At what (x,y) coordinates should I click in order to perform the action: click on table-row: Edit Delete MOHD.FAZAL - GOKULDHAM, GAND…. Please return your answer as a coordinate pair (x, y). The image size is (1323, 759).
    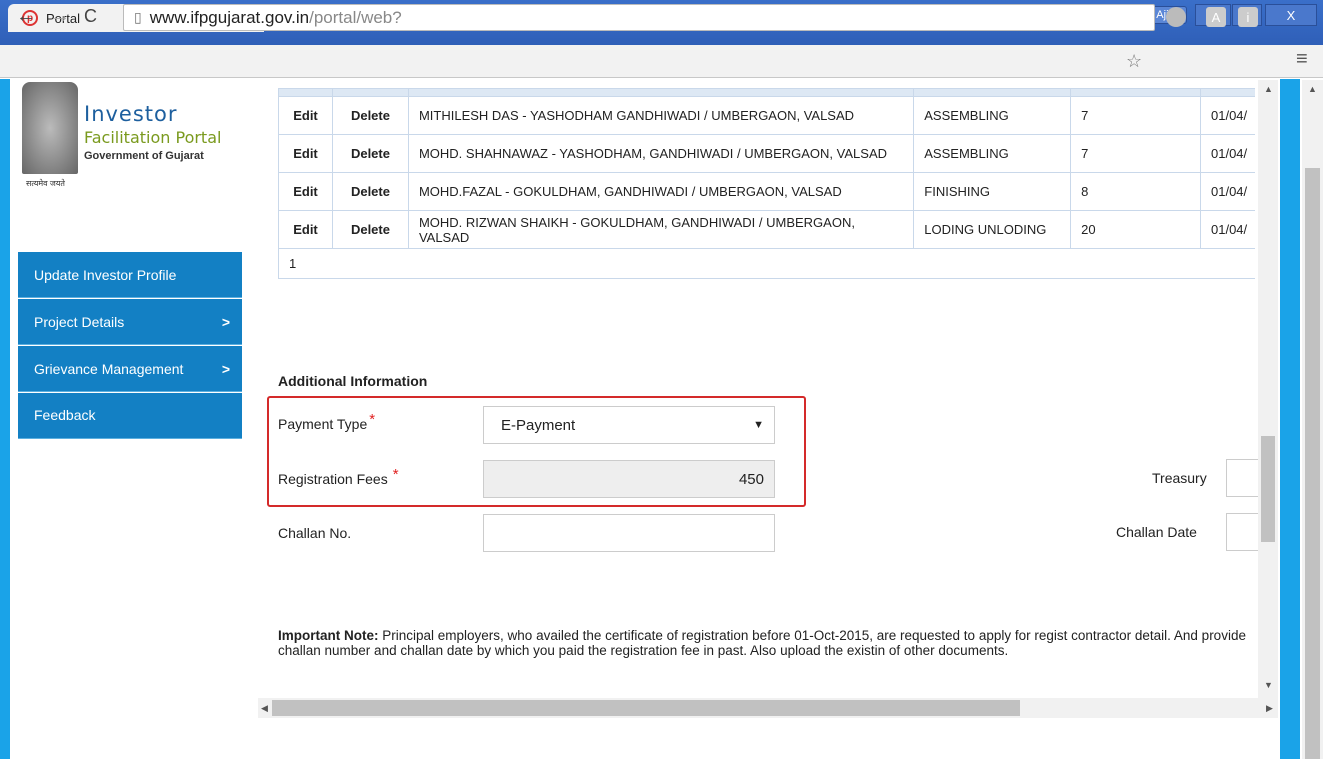
    Looking at the image, I should click on (766, 191).